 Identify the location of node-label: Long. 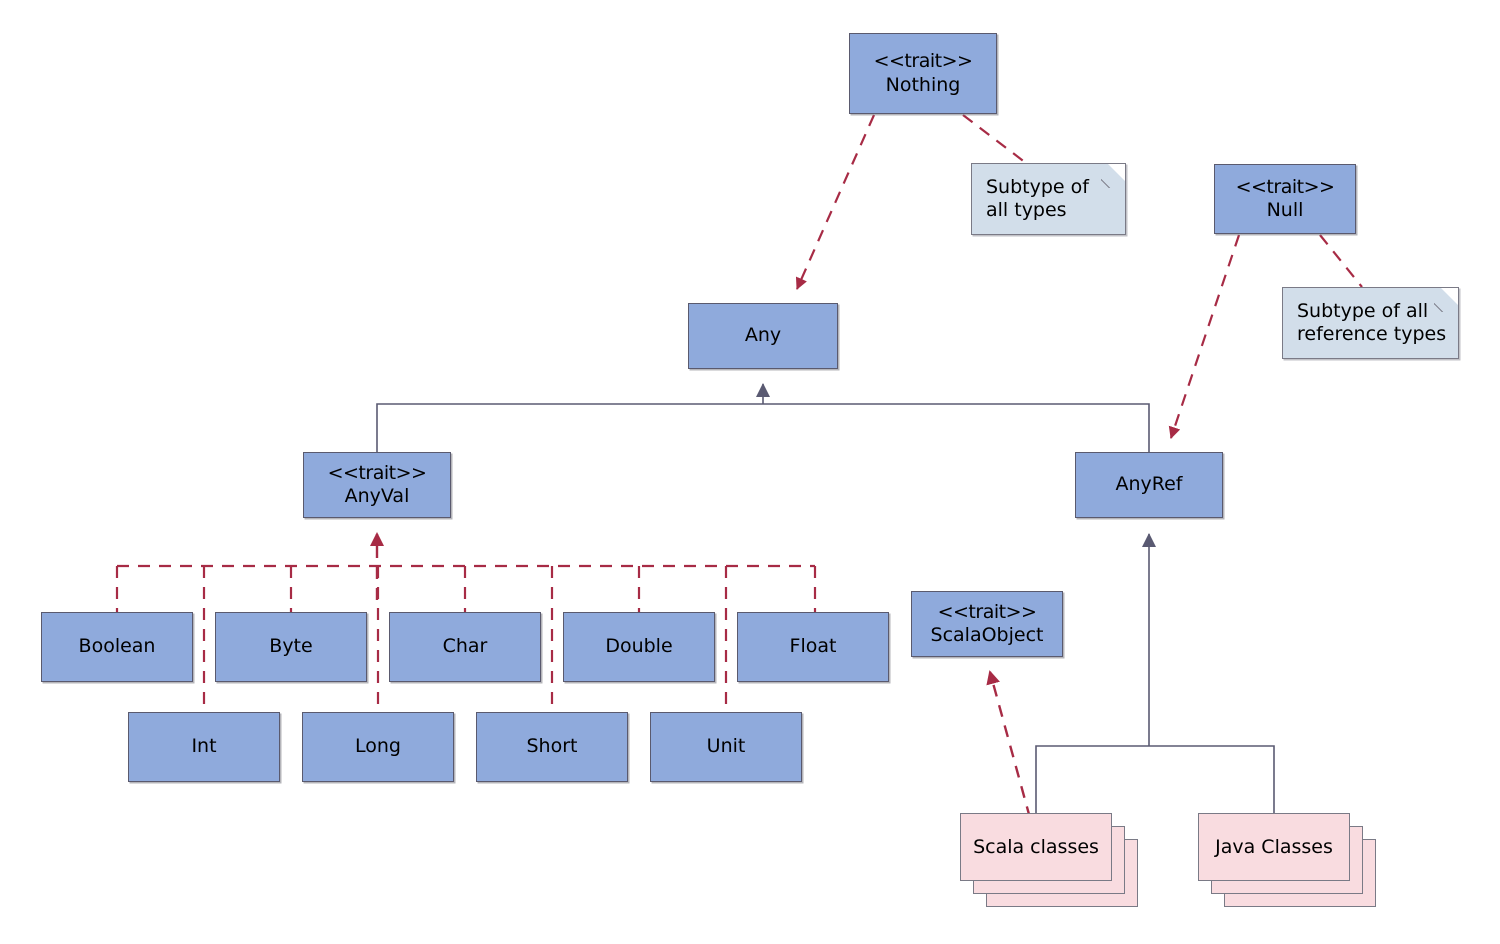
(378, 746).